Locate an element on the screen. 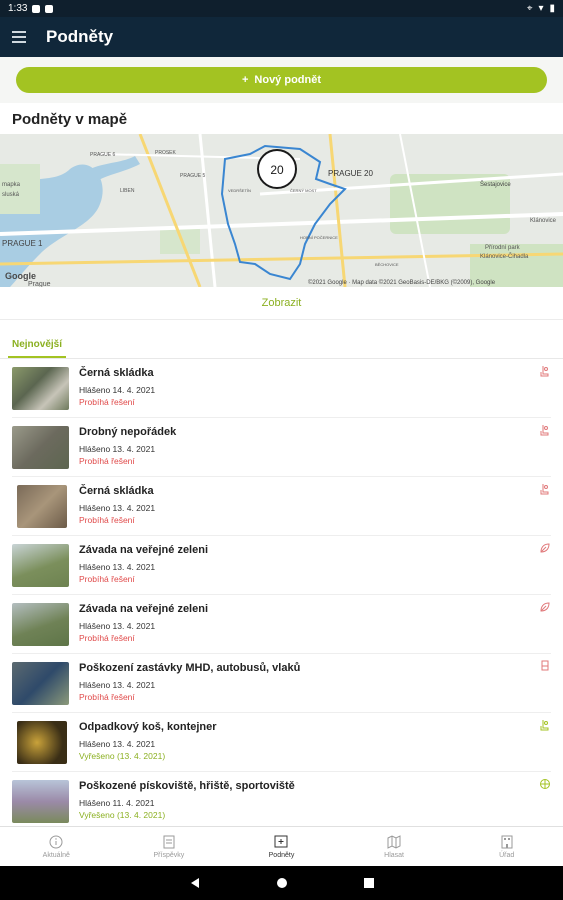 This screenshot has height=900, width=563. battery-icon: ▮ is located at coordinates (552, 8).